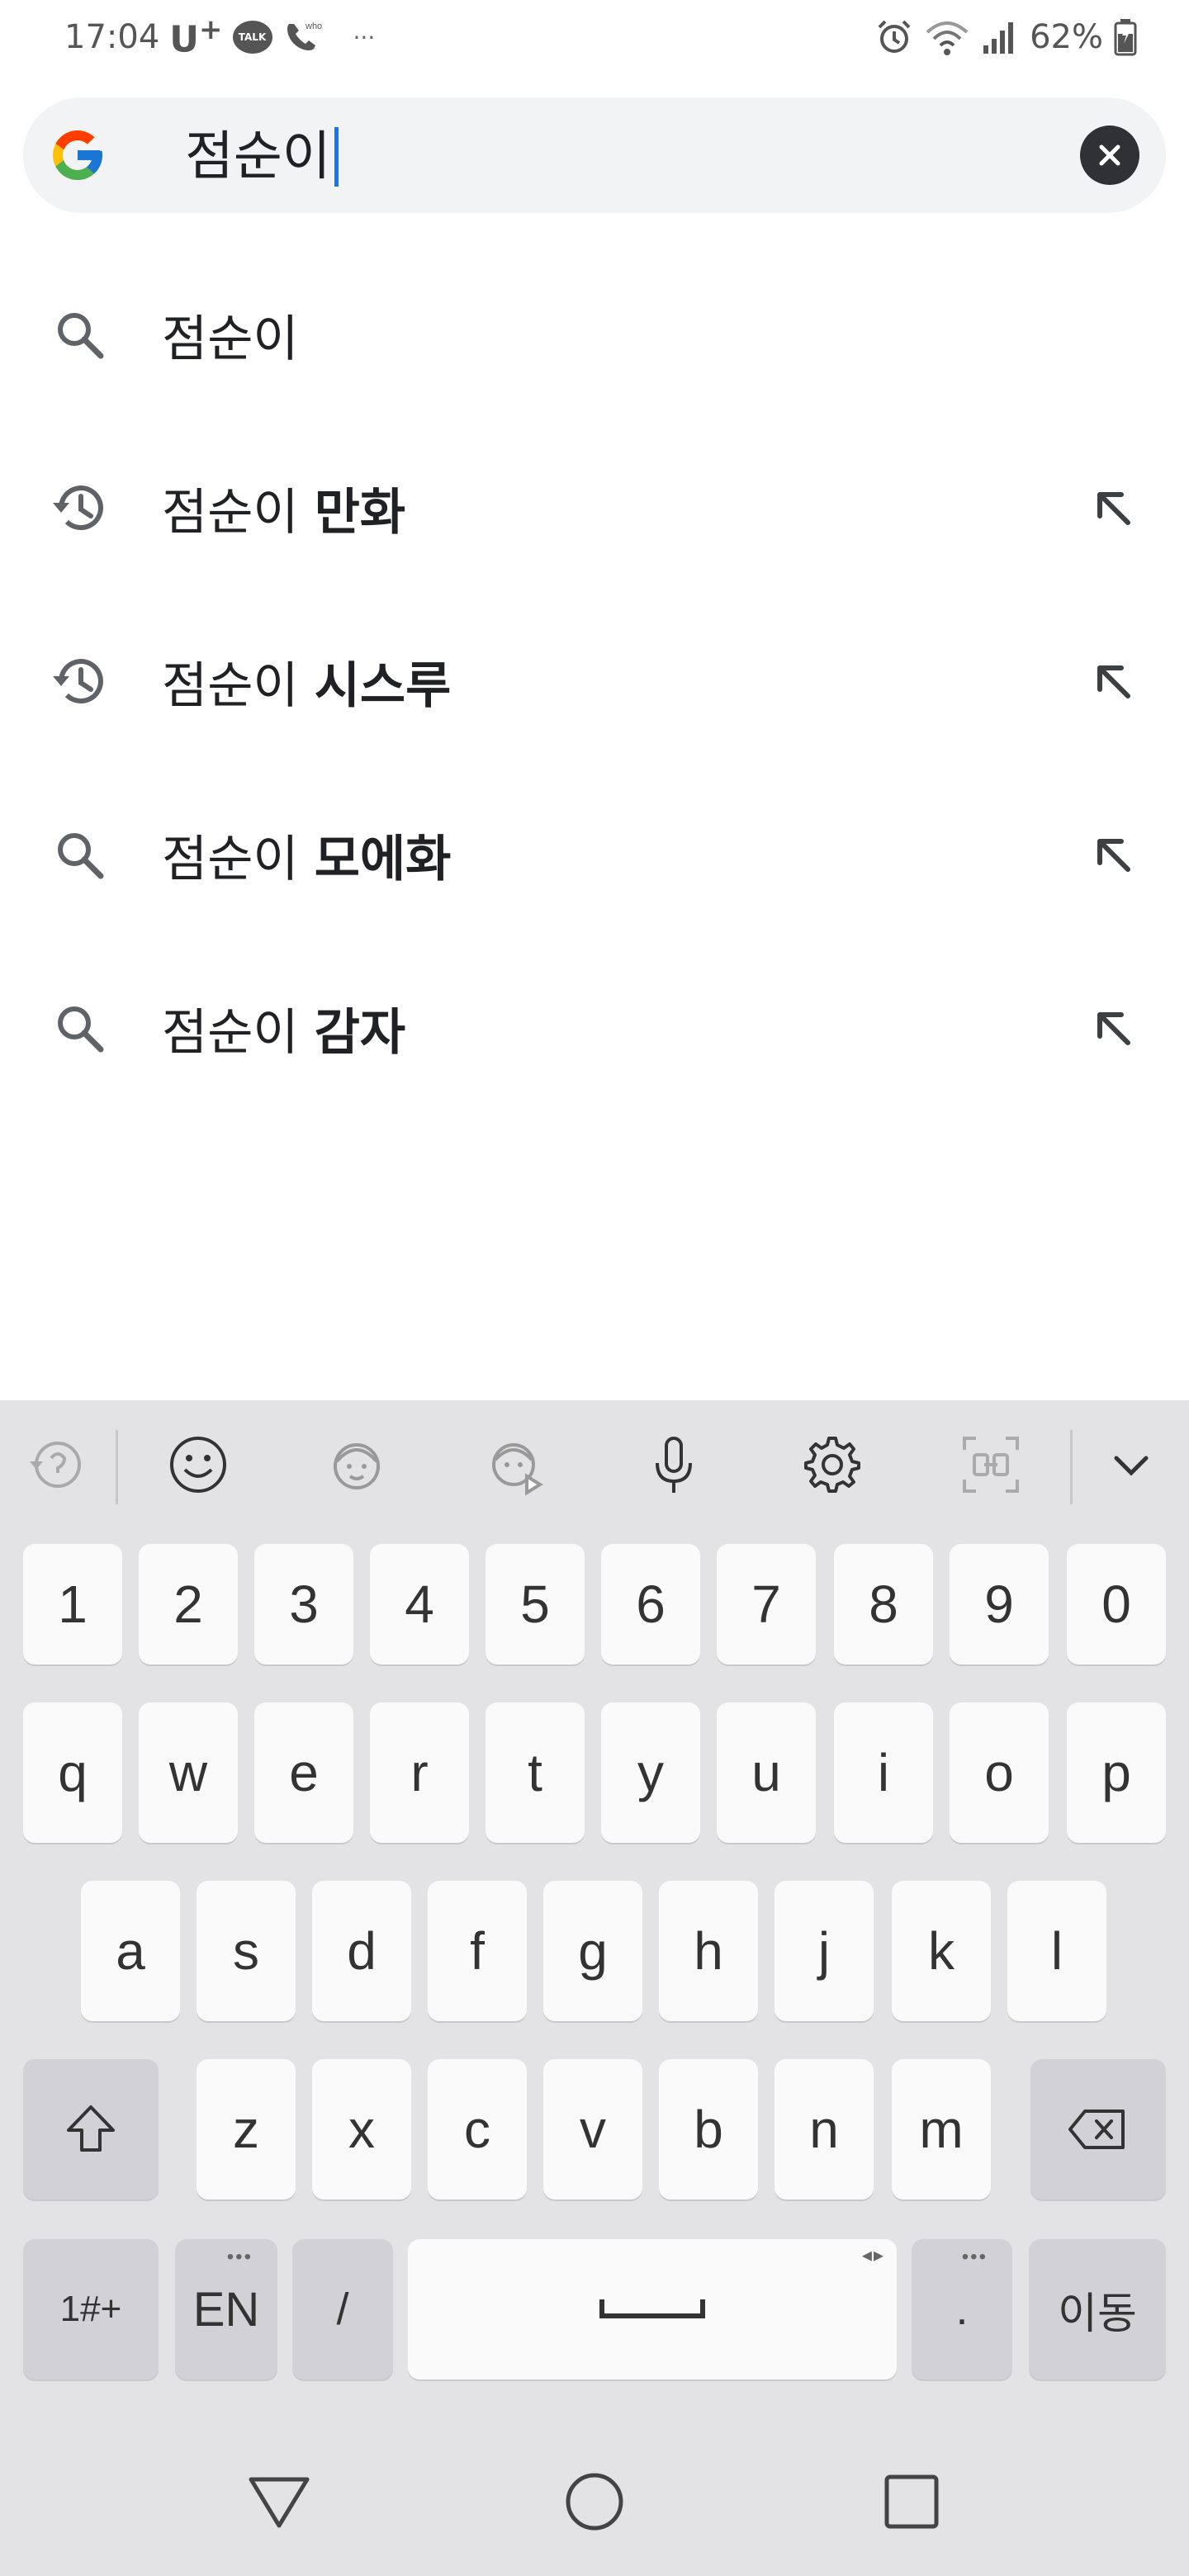 This screenshot has height=2576, width=1189. Describe the element at coordinates (342, 2309) in the screenshot. I see `slash-key: /` at that location.